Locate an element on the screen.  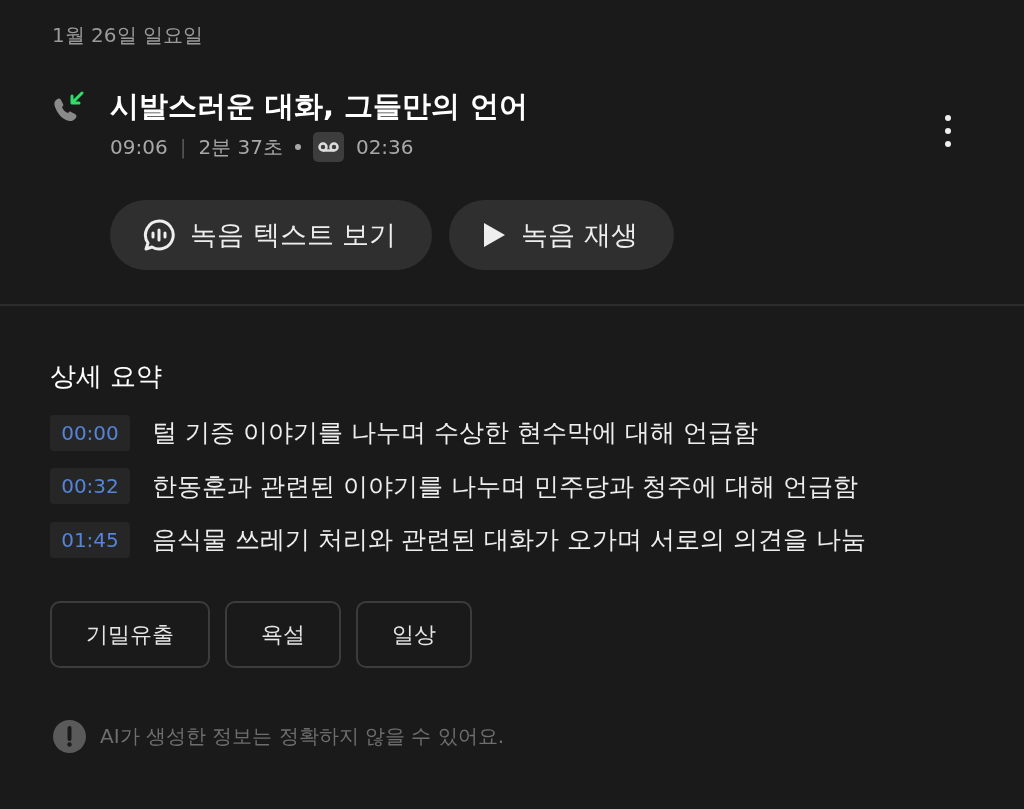
tag-chip: 일상 is located at coordinates (414, 634).